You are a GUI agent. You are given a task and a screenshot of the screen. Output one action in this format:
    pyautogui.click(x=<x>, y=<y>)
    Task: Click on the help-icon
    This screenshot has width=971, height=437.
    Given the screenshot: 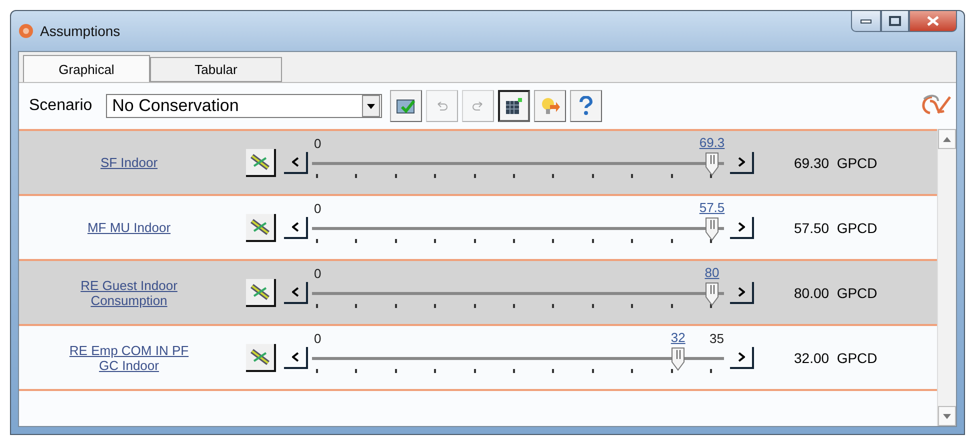 What is the action you would take?
    pyautogui.click(x=586, y=106)
    